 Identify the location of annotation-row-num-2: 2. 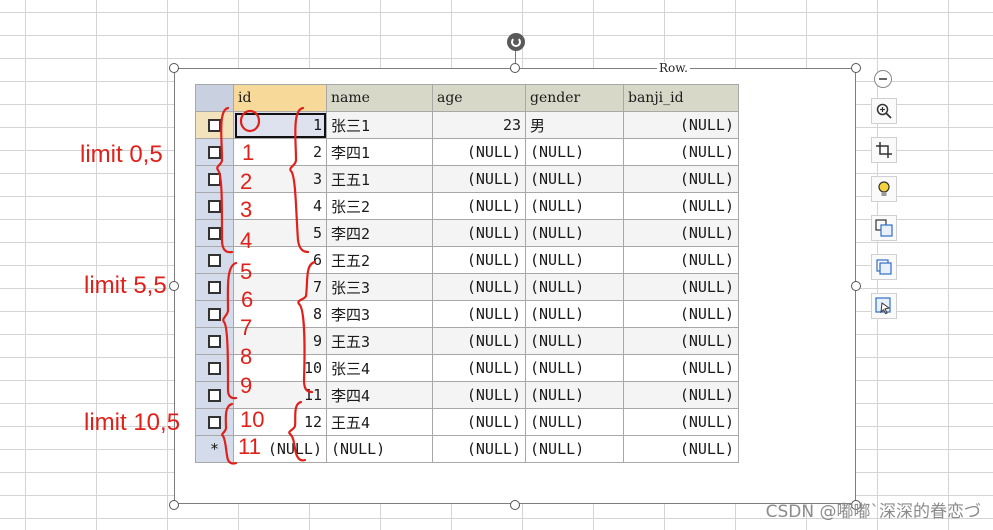
(246, 181).